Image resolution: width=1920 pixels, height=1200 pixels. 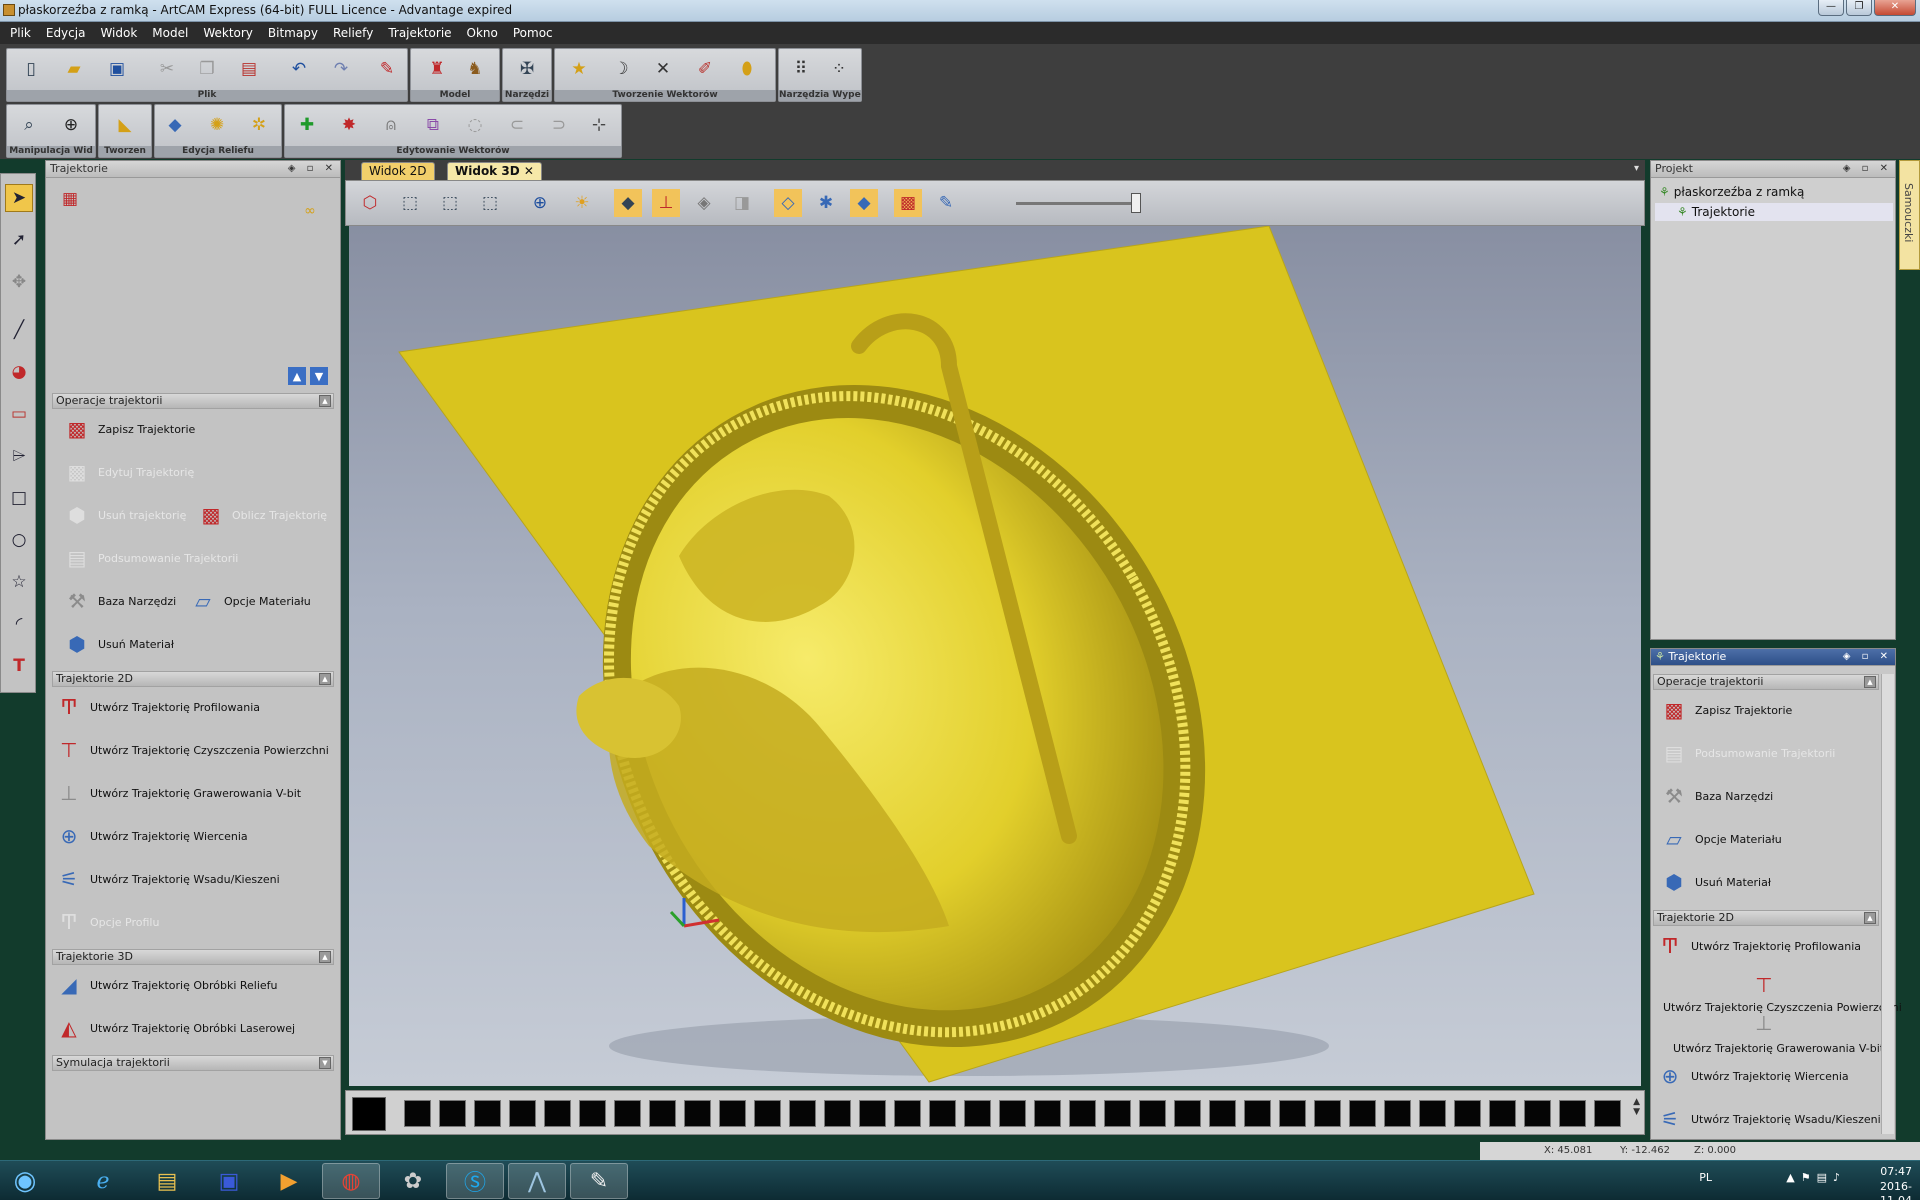 What do you see at coordinates (118, 33) in the screenshot?
I see `menu-widok: Widok` at bounding box center [118, 33].